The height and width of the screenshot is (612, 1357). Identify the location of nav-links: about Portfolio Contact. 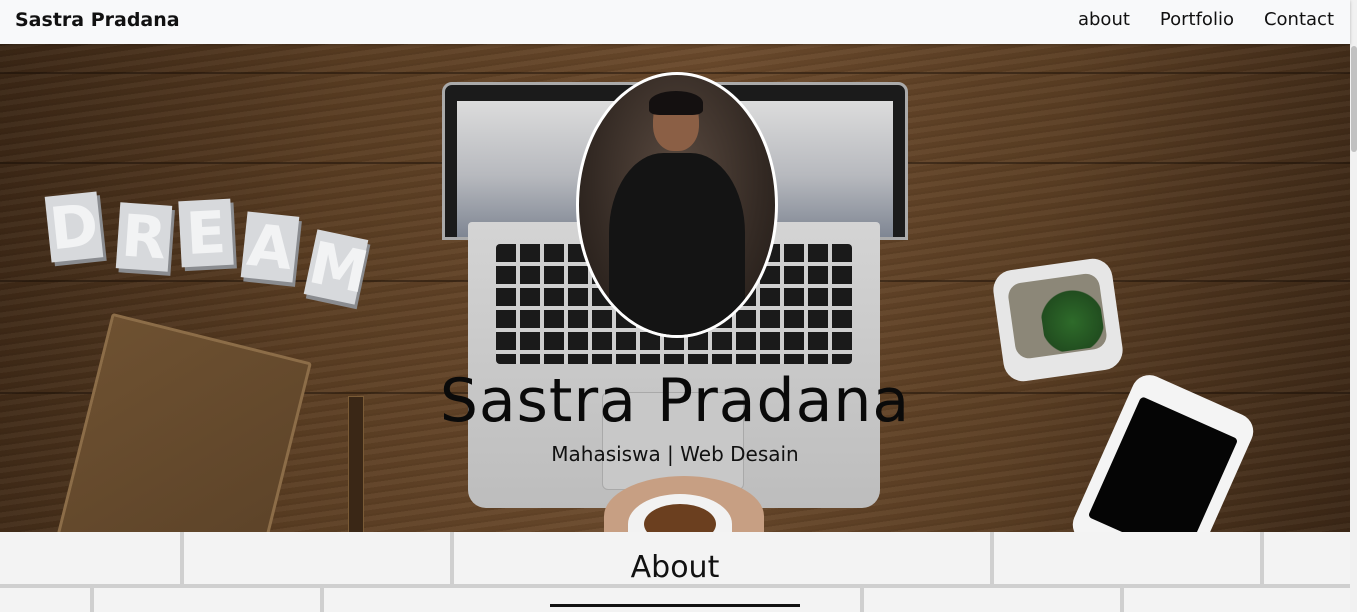
(1206, 19).